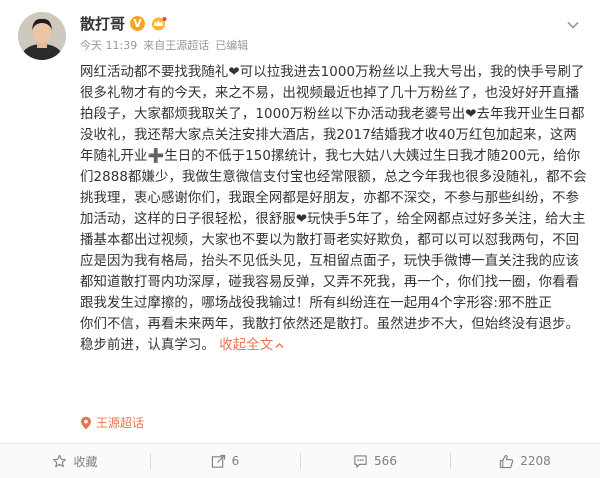  Describe the element at coordinates (246, 345) in the screenshot. I see `collapse-label: 收起全文` at that location.